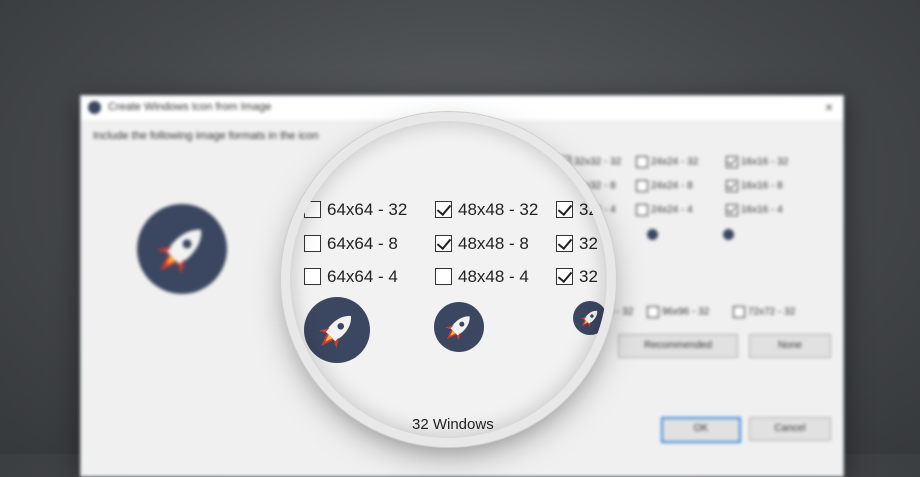 Image resolution: width=920 pixels, height=477 pixels. Describe the element at coordinates (675, 162) in the screenshot. I see `checkbox-label: 24x24 - 32` at that location.